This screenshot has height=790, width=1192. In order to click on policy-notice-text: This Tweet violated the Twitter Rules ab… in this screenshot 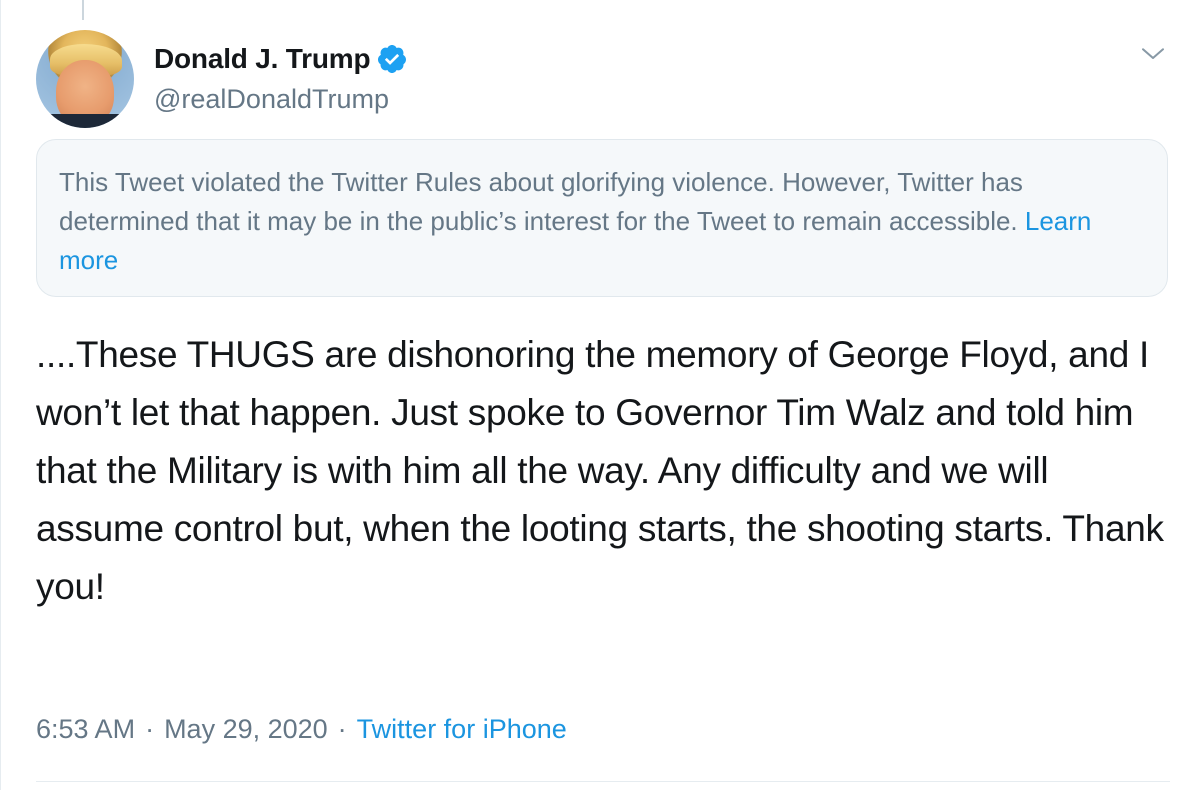, I will do `click(542, 201)`.